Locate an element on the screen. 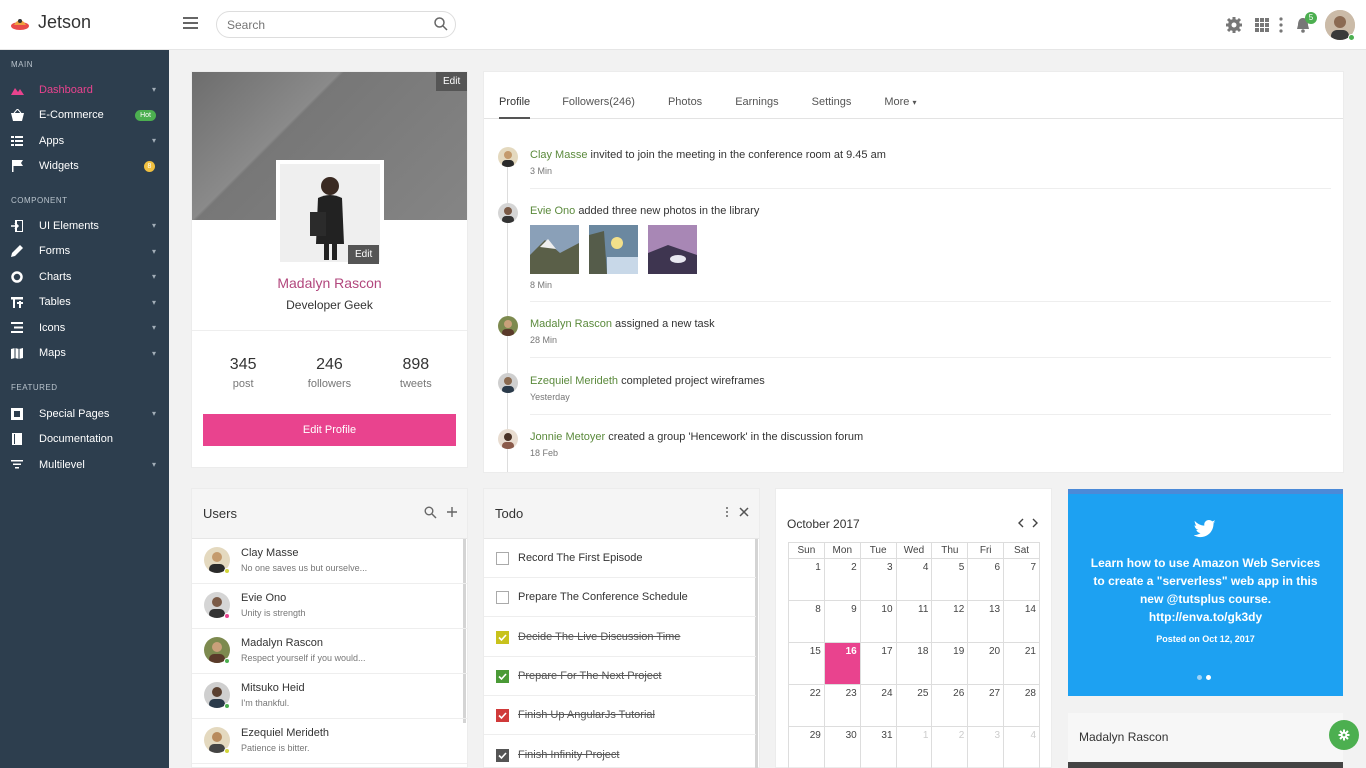 The width and height of the screenshot is (1366, 768). todo-item: Prepare For The Next Project is located at coordinates (620, 676).